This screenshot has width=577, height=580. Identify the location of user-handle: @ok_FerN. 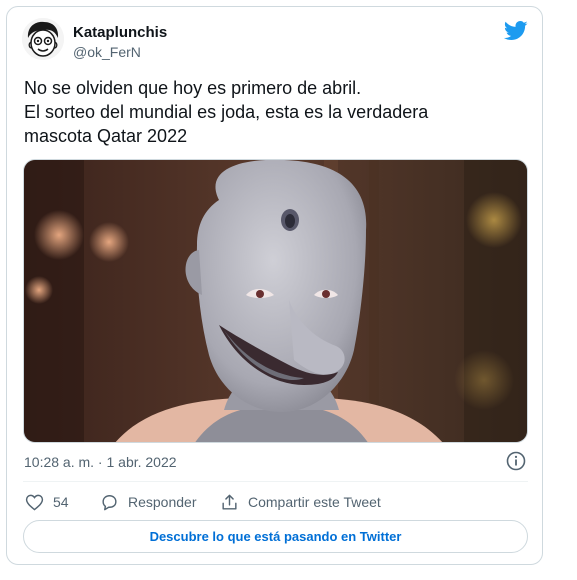
(107, 52).